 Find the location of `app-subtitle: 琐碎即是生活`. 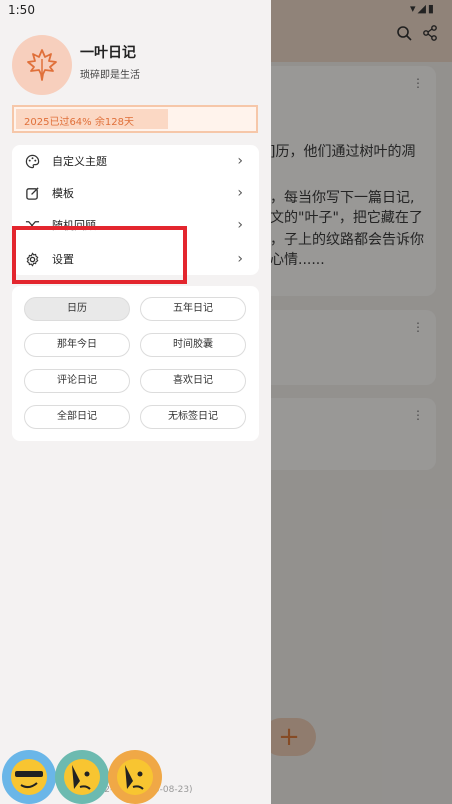

app-subtitle: 琐碎即是生活 is located at coordinates (110, 75).